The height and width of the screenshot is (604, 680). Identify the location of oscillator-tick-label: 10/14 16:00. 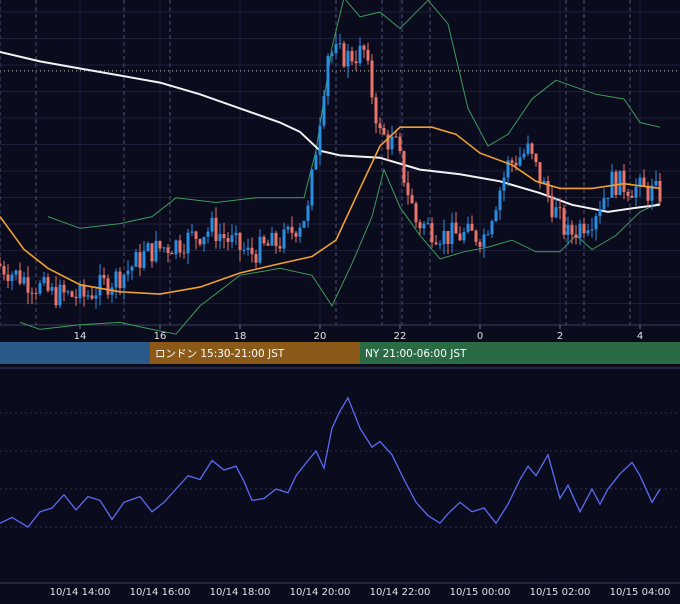
(160, 592).